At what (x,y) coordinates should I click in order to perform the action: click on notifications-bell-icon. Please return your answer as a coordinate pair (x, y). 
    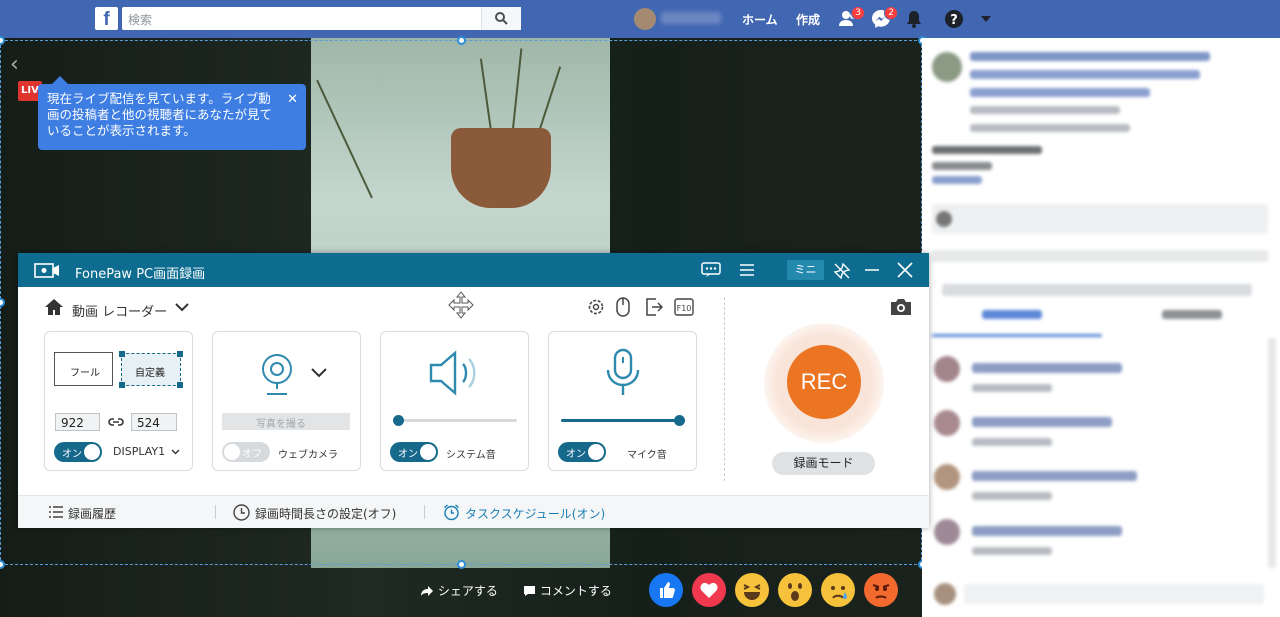
    Looking at the image, I should click on (914, 19).